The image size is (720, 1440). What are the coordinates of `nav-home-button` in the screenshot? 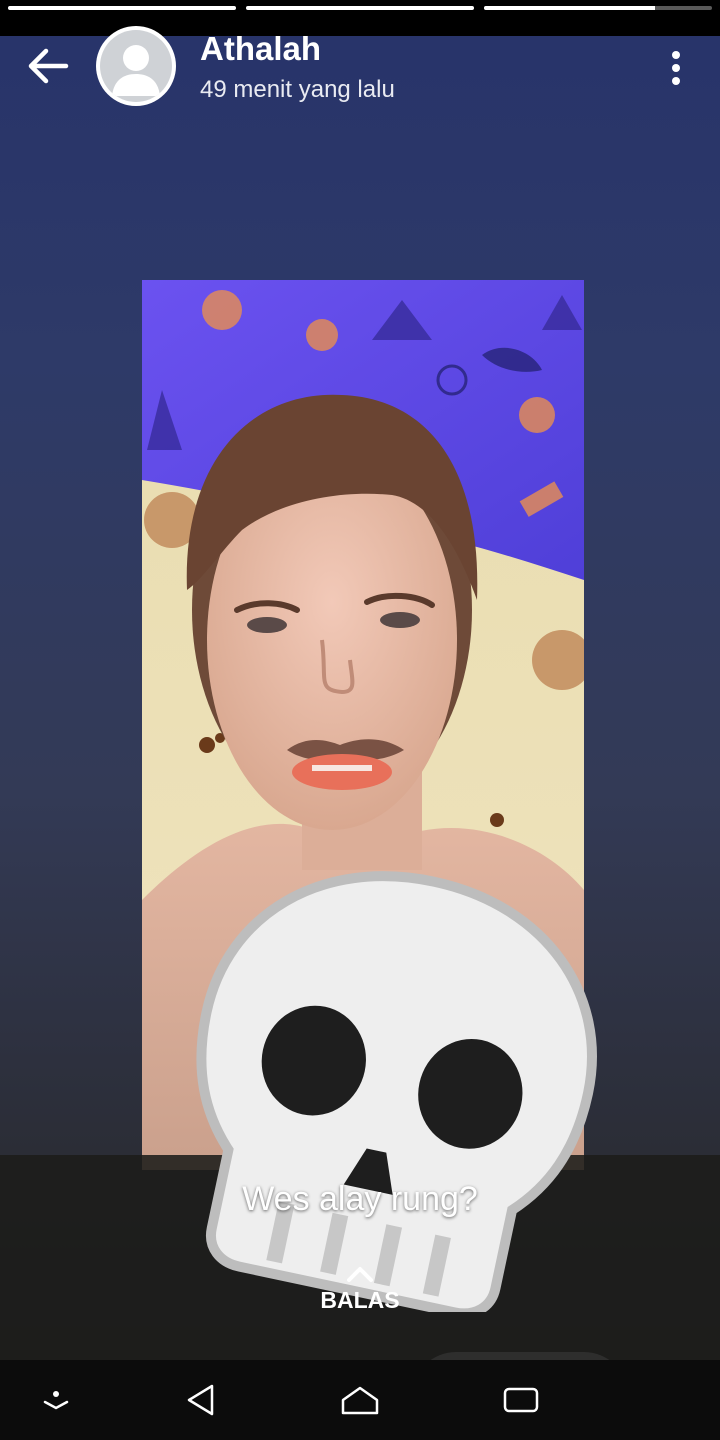 It's located at (360, 1400).